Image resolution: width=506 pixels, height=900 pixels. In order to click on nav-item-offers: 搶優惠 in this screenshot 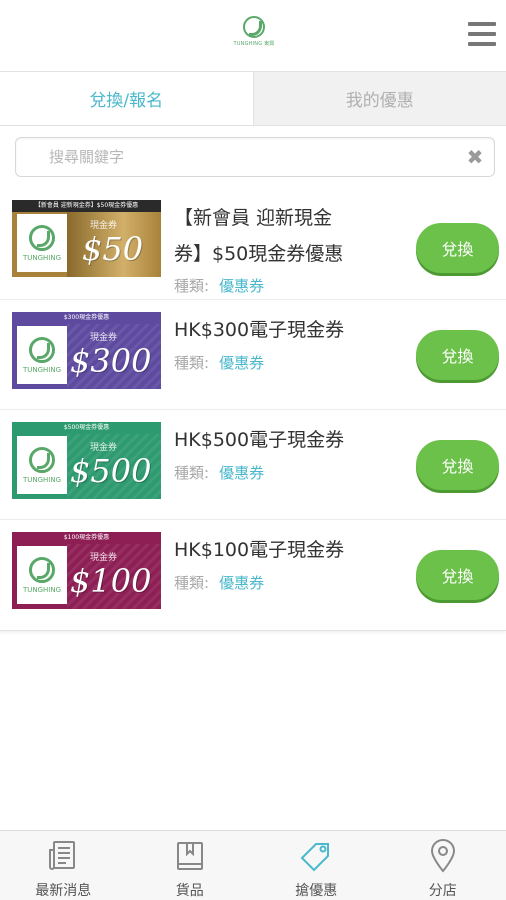, I will do `click(316, 865)`.